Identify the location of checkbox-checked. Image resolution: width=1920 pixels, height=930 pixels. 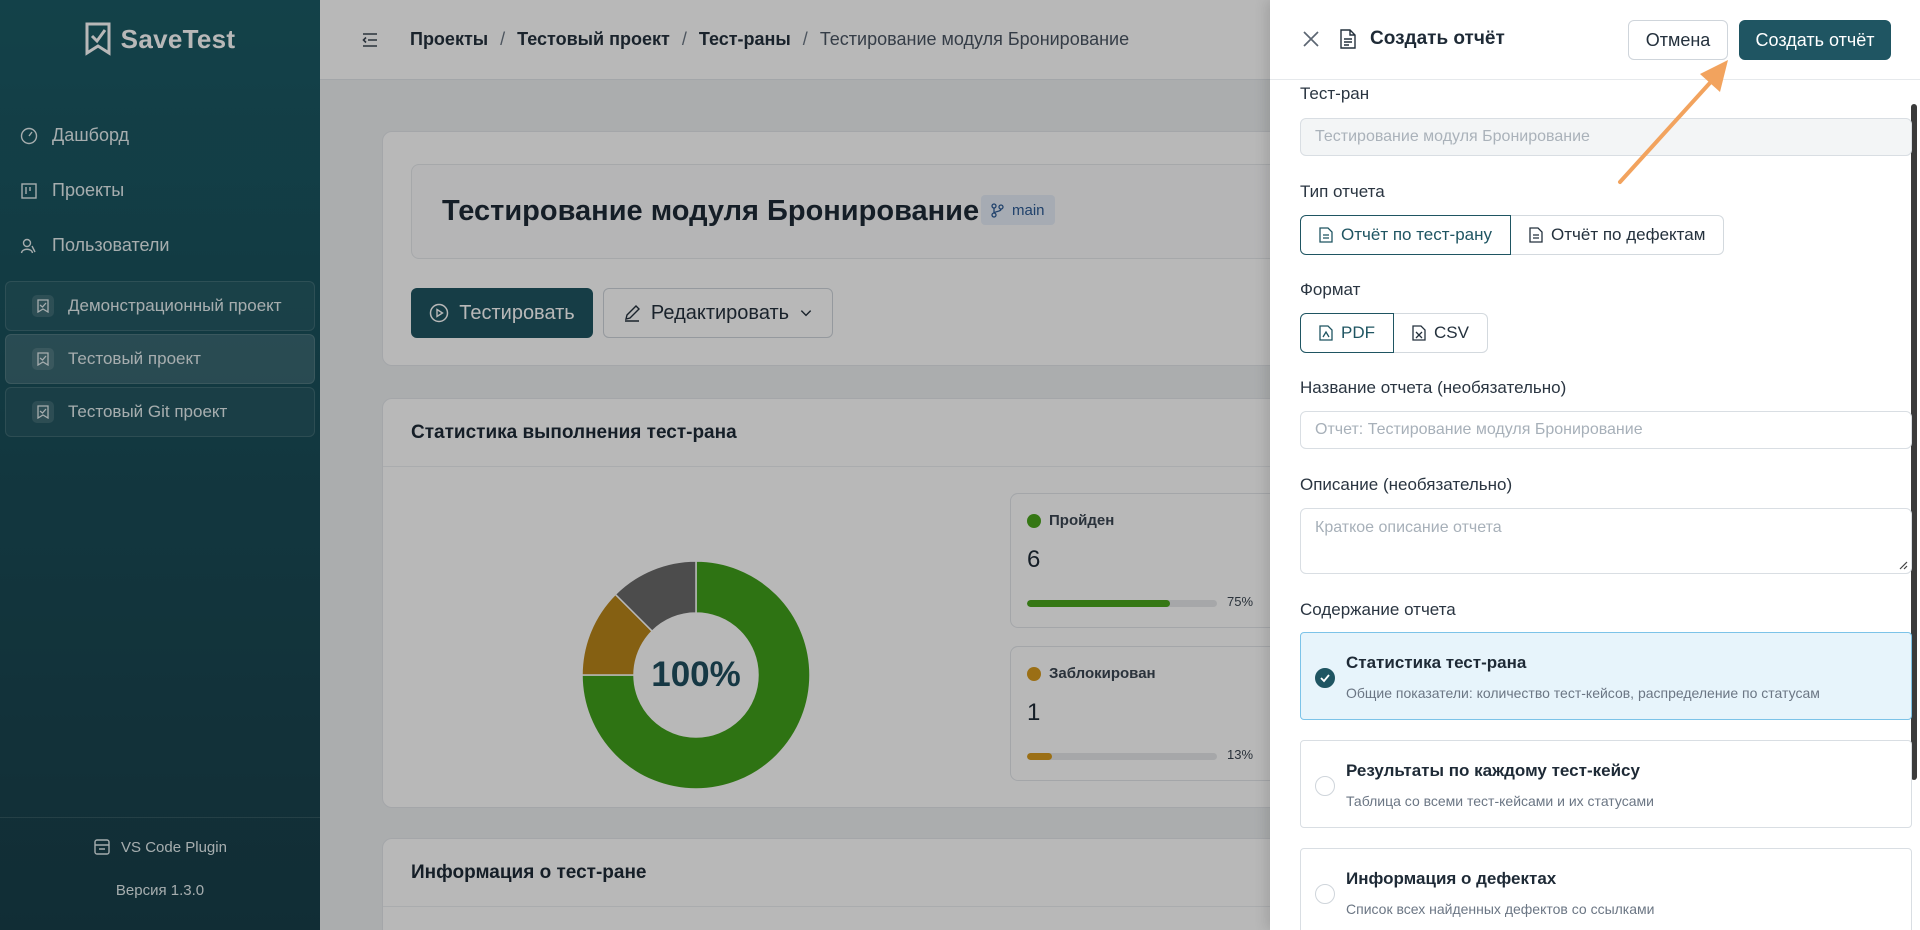
(1325, 678).